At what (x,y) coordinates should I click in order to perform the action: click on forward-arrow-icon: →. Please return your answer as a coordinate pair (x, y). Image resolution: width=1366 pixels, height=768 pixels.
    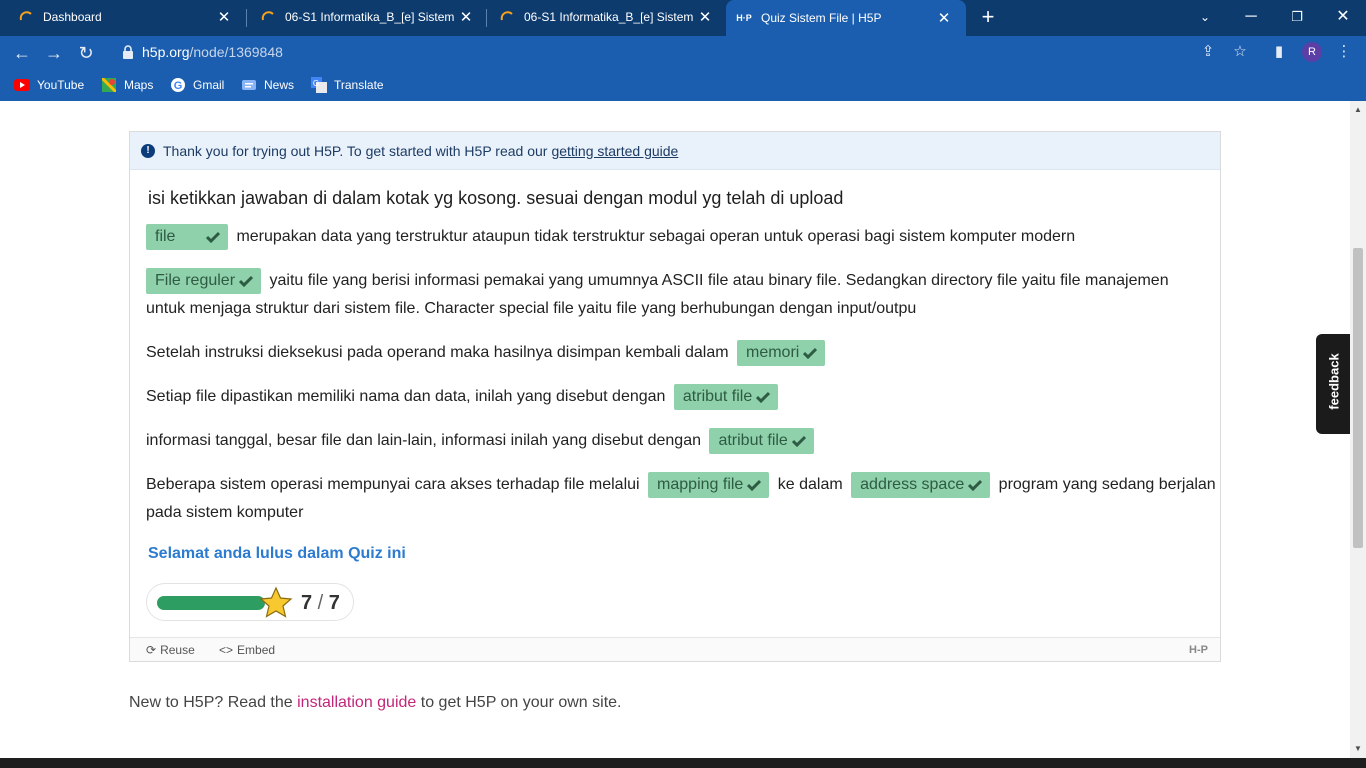
    Looking at the image, I should click on (54, 53).